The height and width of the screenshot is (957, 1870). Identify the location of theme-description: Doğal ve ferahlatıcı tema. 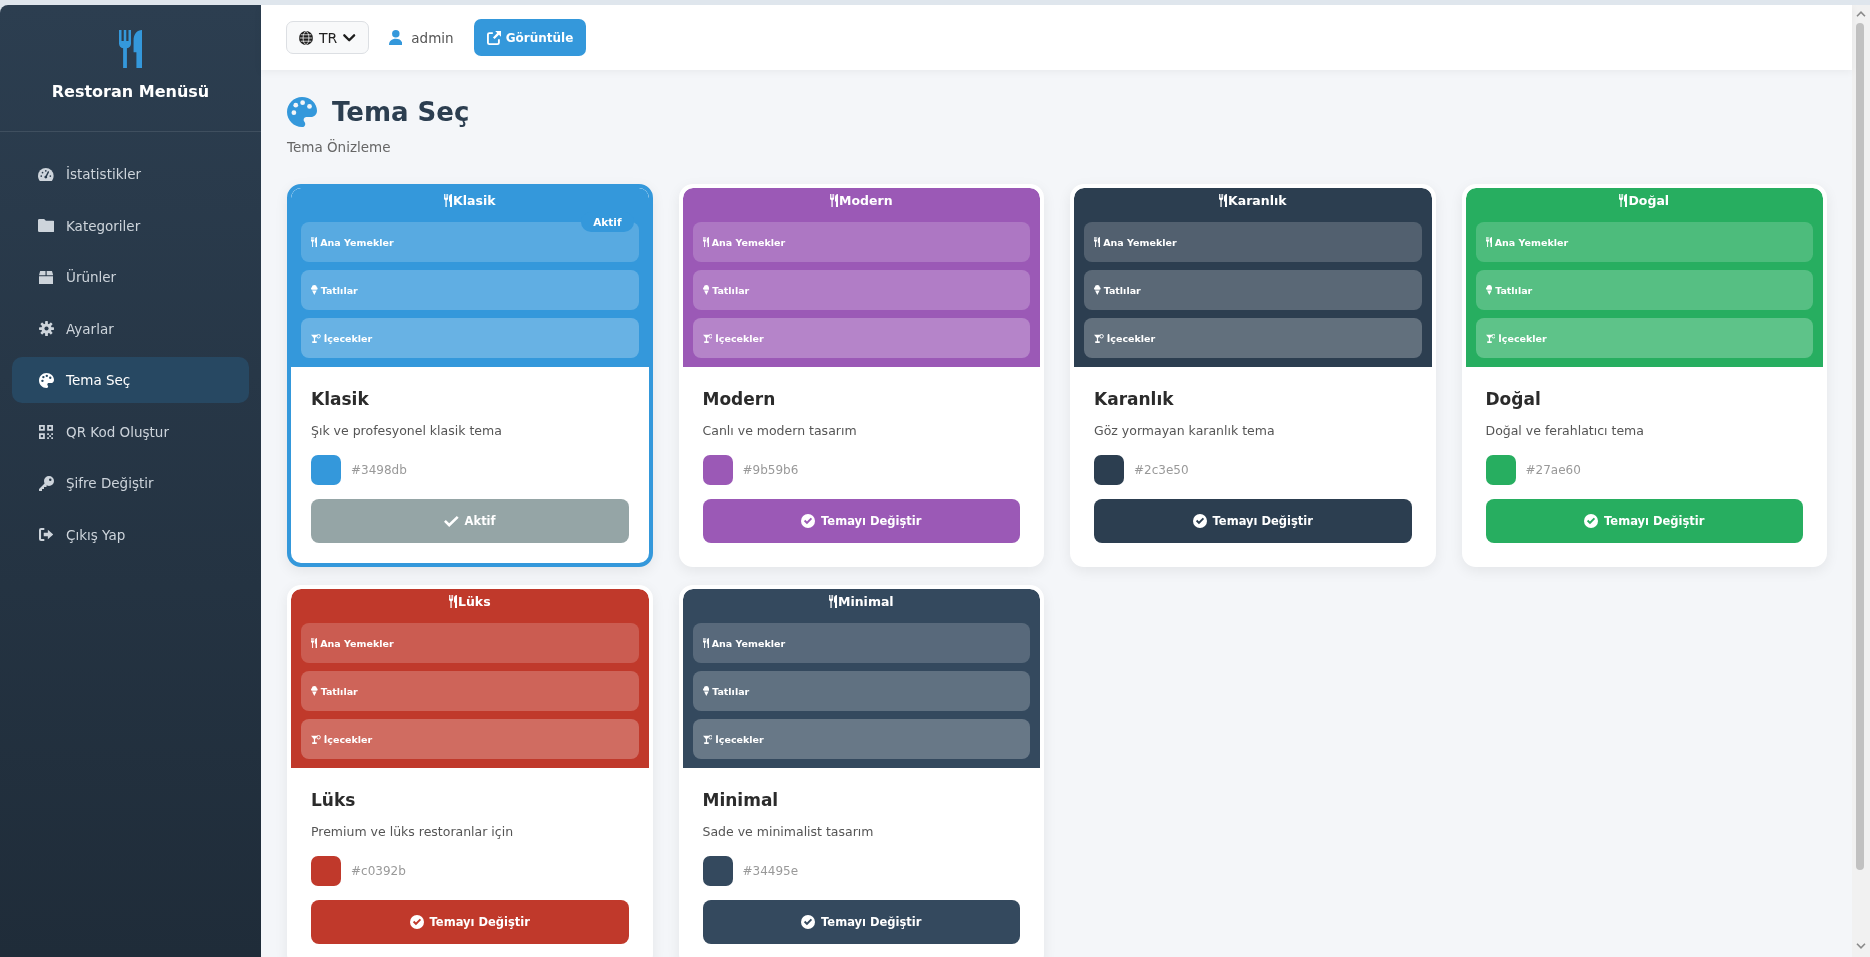
(1565, 431).